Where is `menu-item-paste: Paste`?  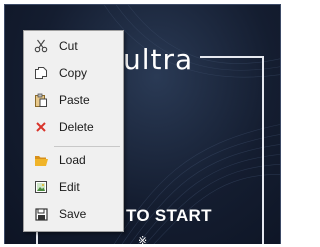
menu-item-paste: Paste is located at coordinates (73, 100).